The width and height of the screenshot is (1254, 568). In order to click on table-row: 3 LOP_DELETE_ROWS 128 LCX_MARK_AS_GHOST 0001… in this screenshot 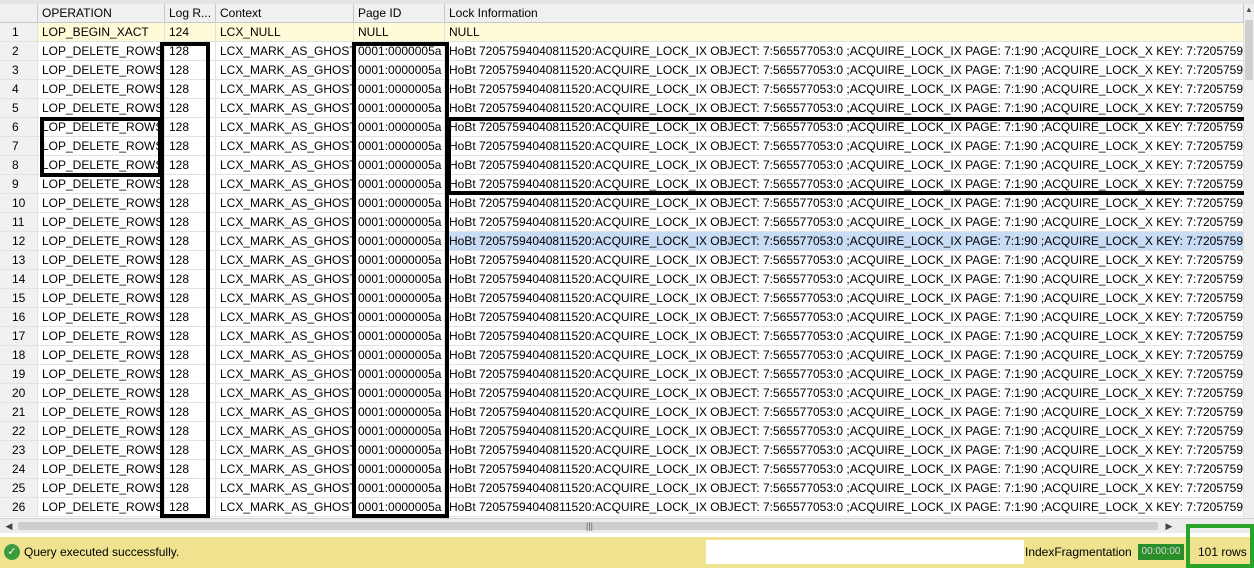, I will do `click(622, 70)`.